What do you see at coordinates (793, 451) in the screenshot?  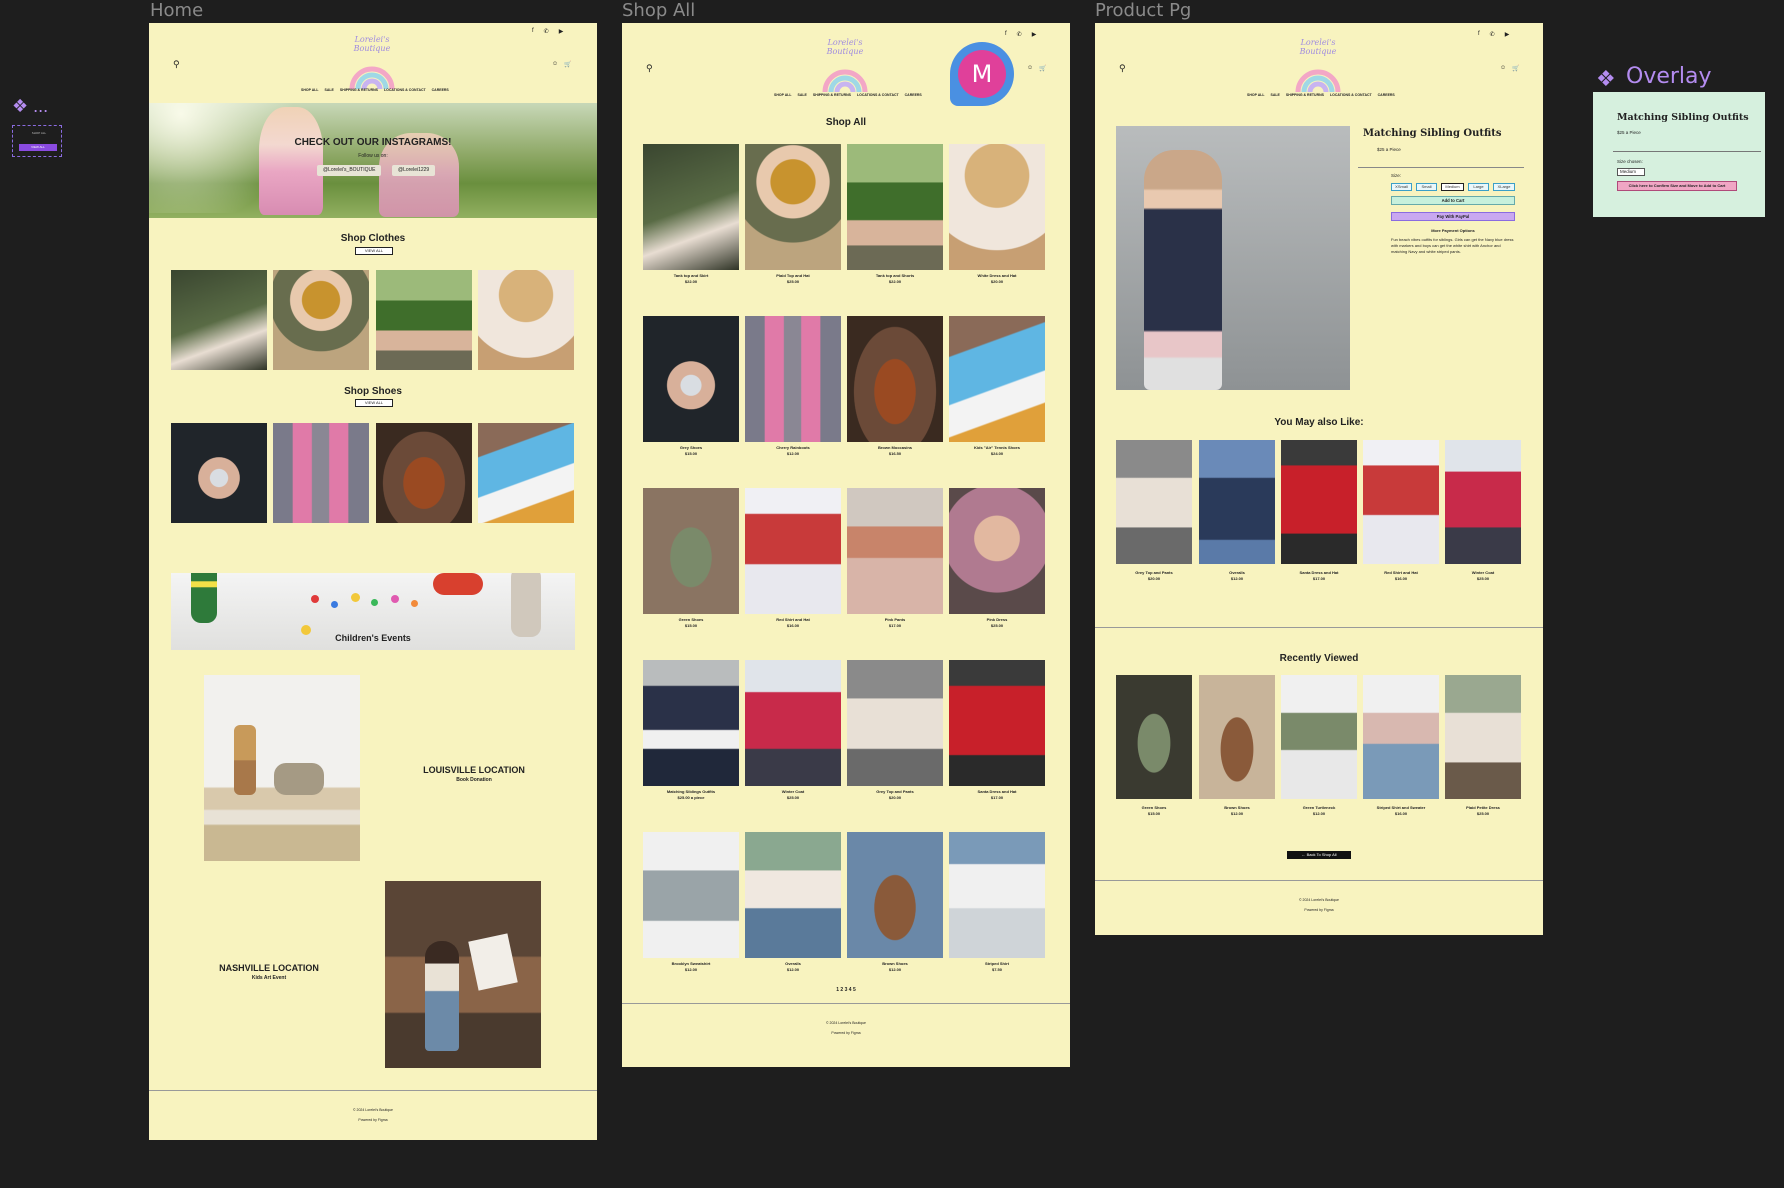 I see `product-card-caption: Cherry Rainboots $12.00` at bounding box center [793, 451].